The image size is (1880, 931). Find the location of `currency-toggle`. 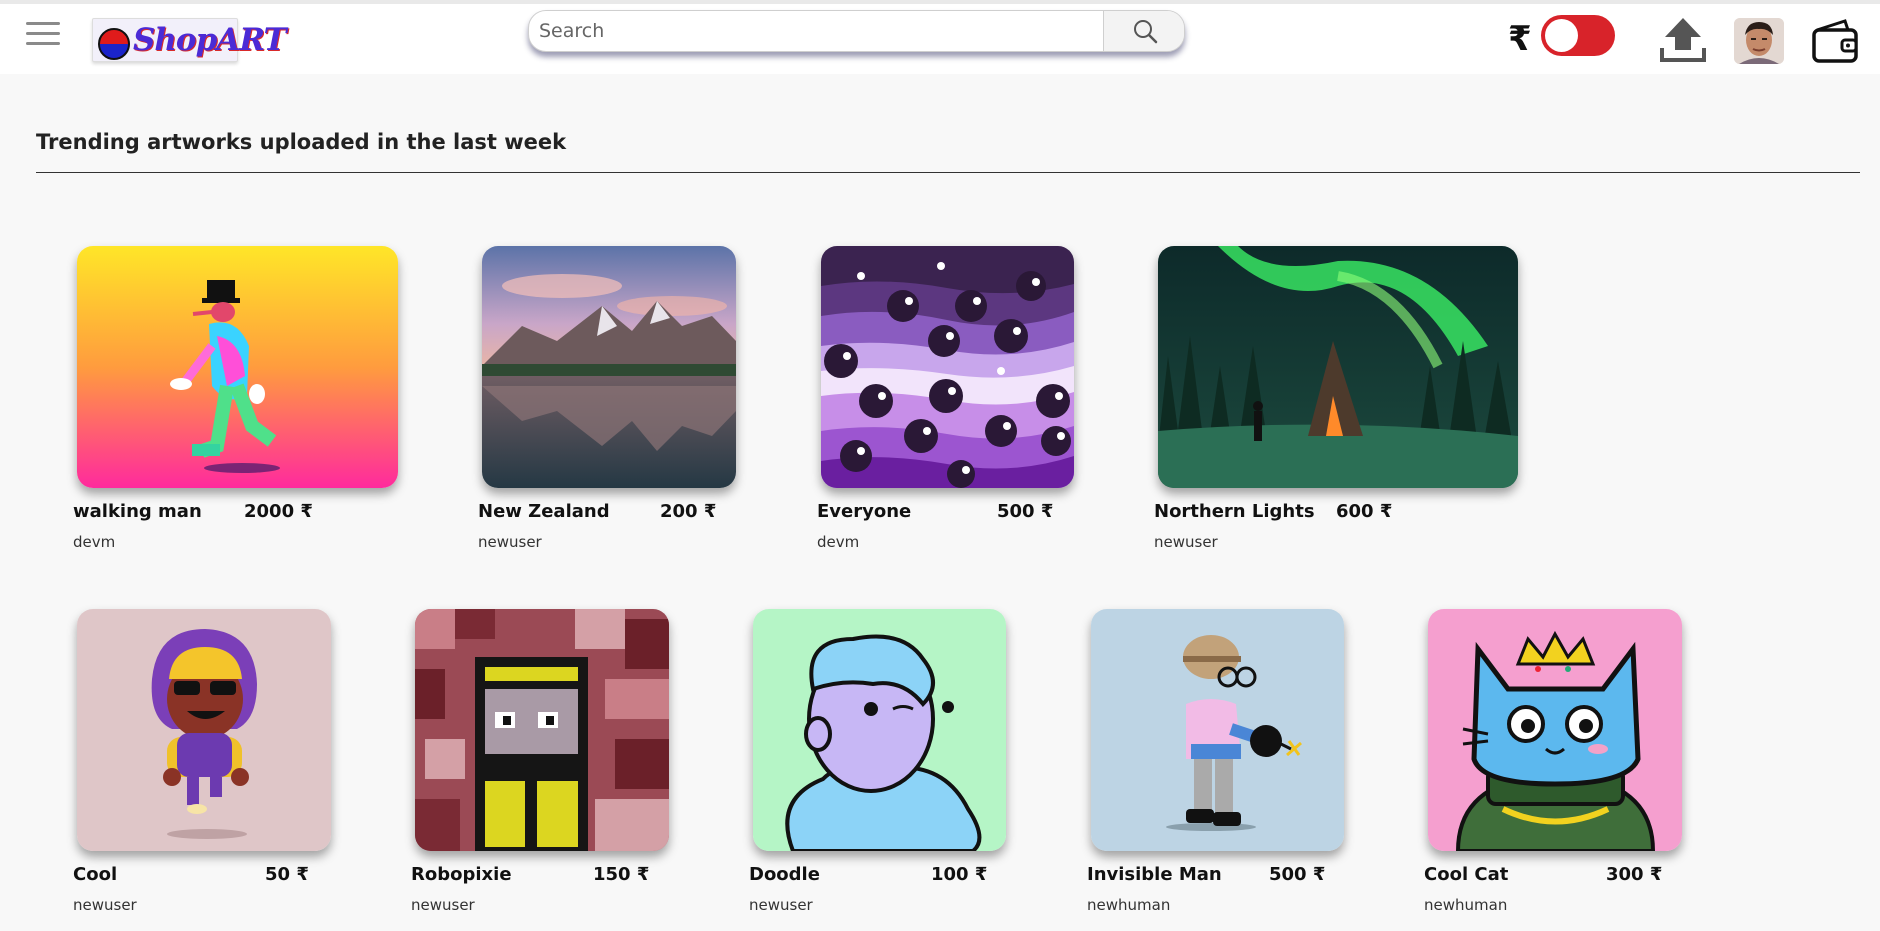

currency-toggle is located at coordinates (1578, 35).